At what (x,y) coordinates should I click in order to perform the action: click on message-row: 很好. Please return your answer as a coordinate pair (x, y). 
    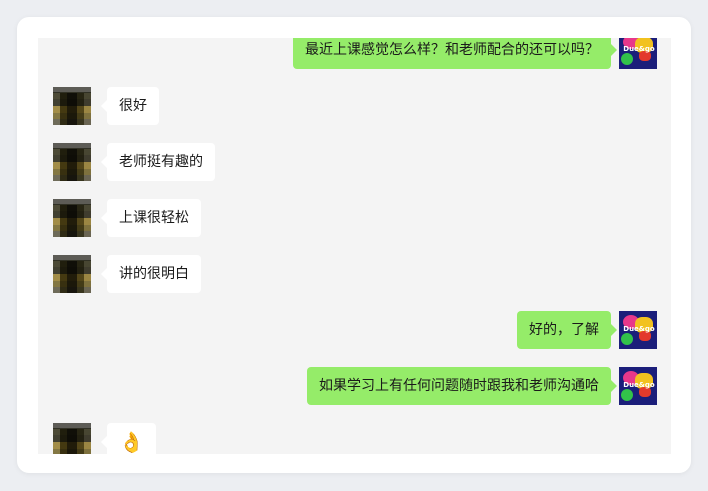
    Looking at the image, I should click on (354, 106).